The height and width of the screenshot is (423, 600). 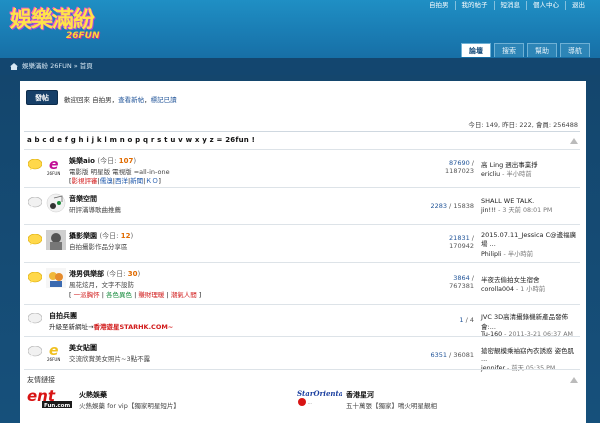 What do you see at coordinates (117, 161) in the screenshot?
I see `today-count: (今日: 107)` at bounding box center [117, 161].